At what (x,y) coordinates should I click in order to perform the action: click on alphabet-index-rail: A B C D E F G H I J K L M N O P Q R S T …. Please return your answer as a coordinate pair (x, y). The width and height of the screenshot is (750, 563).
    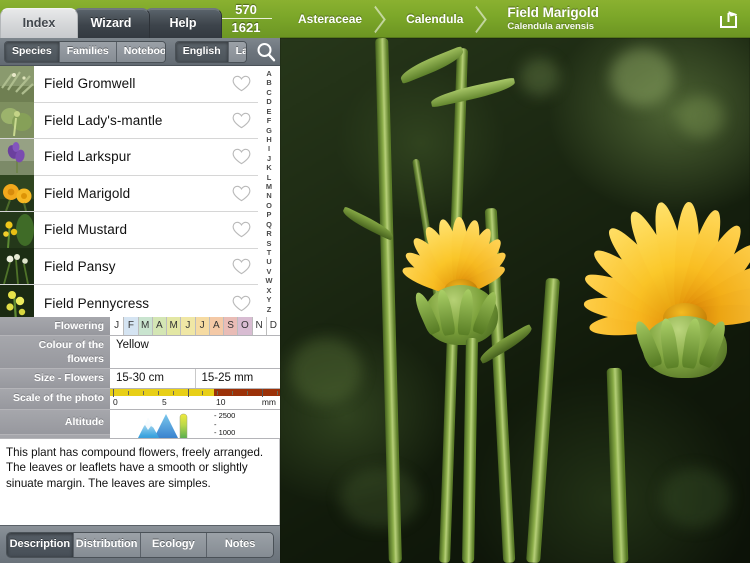
    Looking at the image, I should click on (269, 191).